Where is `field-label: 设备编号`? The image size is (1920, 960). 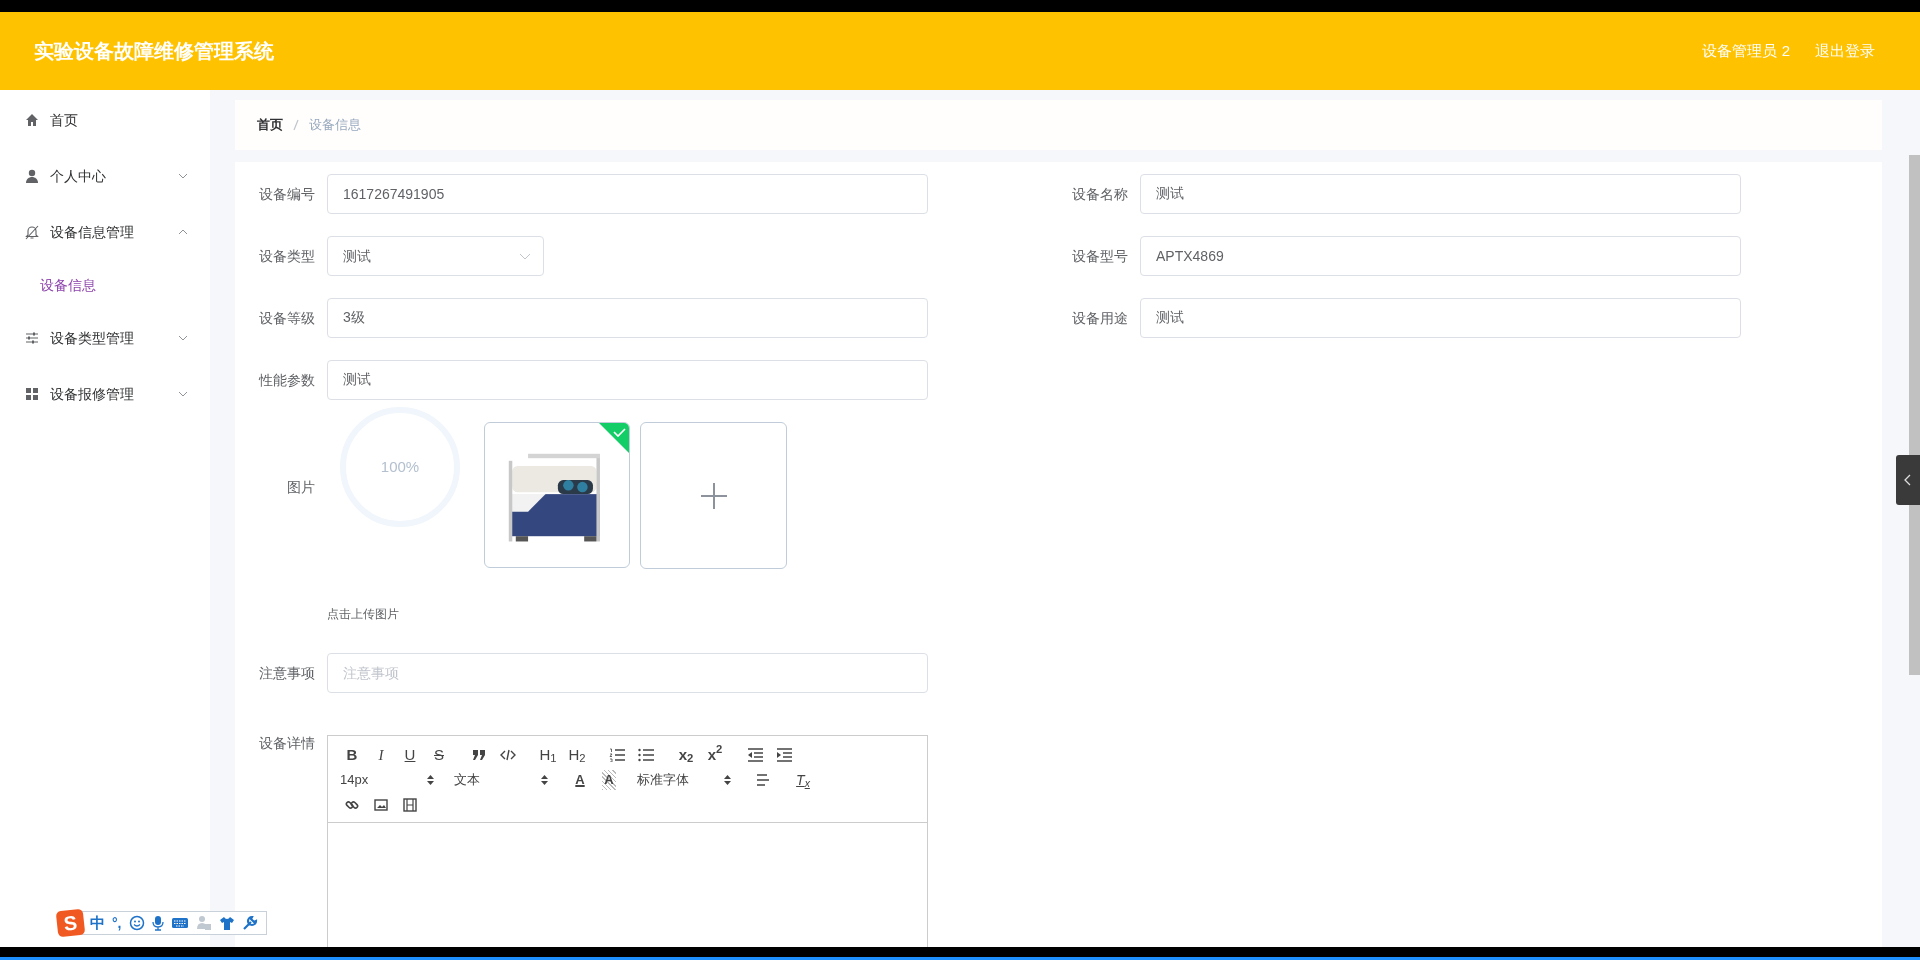
field-label: 设备编号 is located at coordinates (287, 194).